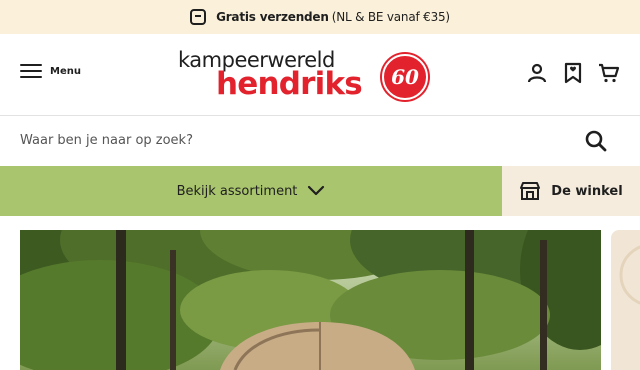 The image size is (640, 370). What do you see at coordinates (629, 275) in the screenshot?
I see `side-preview-pattern` at bounding box center [629, 275].